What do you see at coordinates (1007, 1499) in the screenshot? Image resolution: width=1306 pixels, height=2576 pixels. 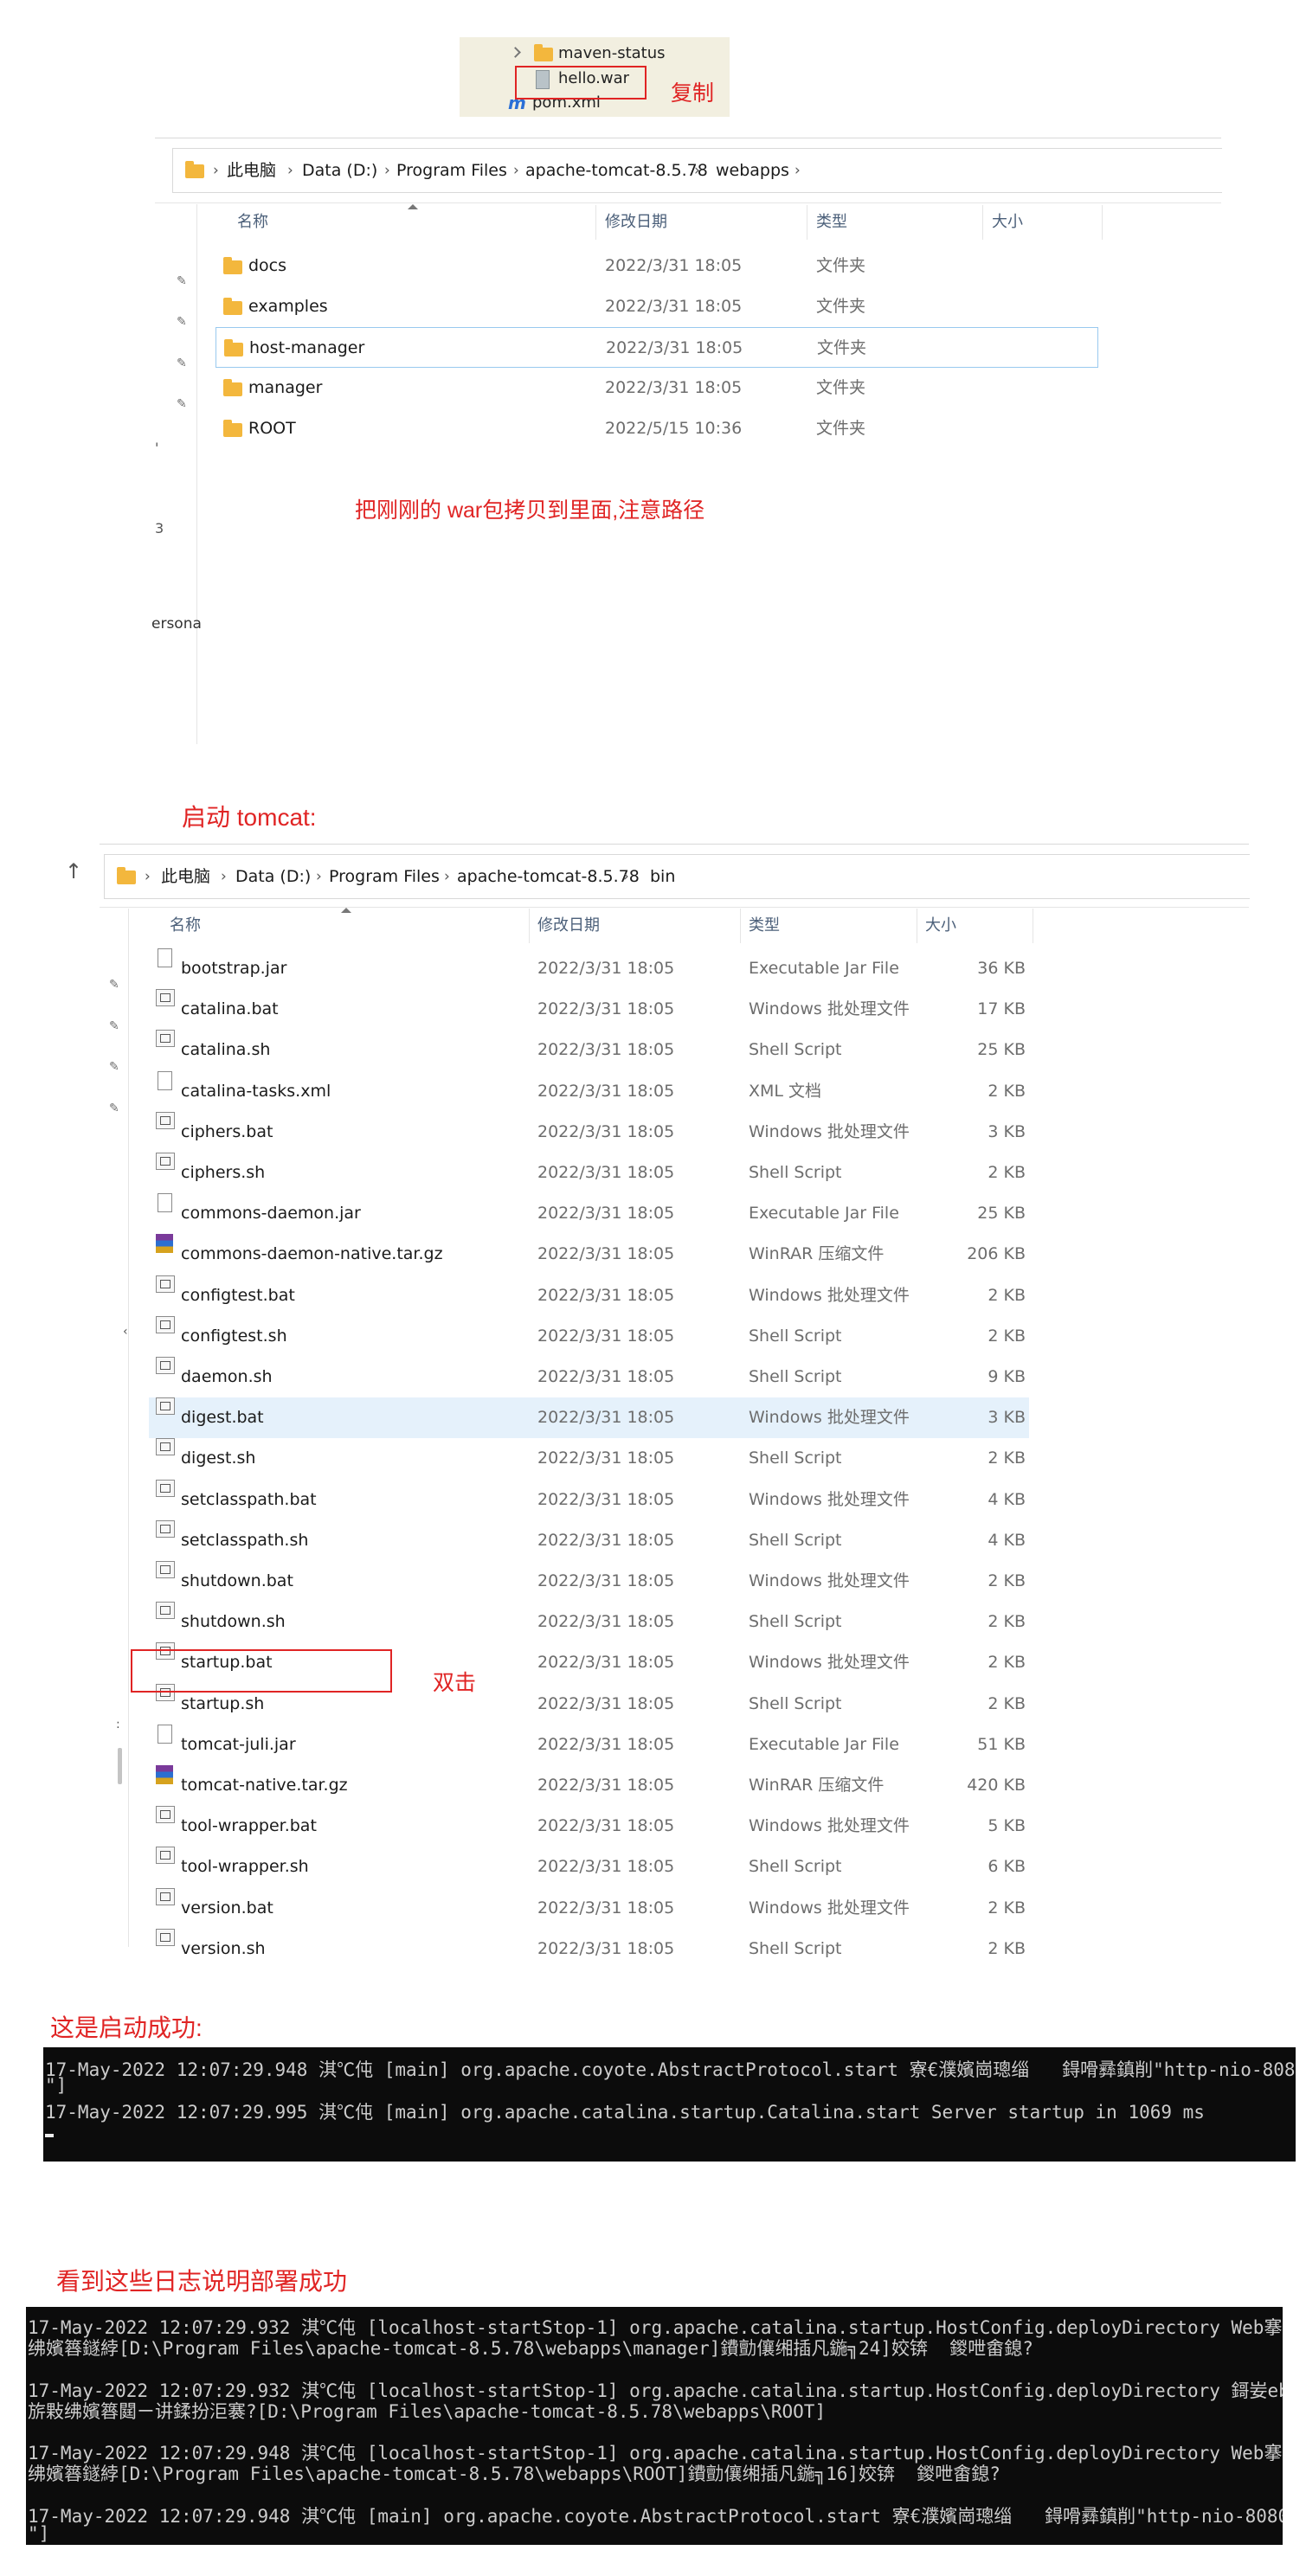 I see `file-size: 4 KB` at bounding box center [1007, 1499].